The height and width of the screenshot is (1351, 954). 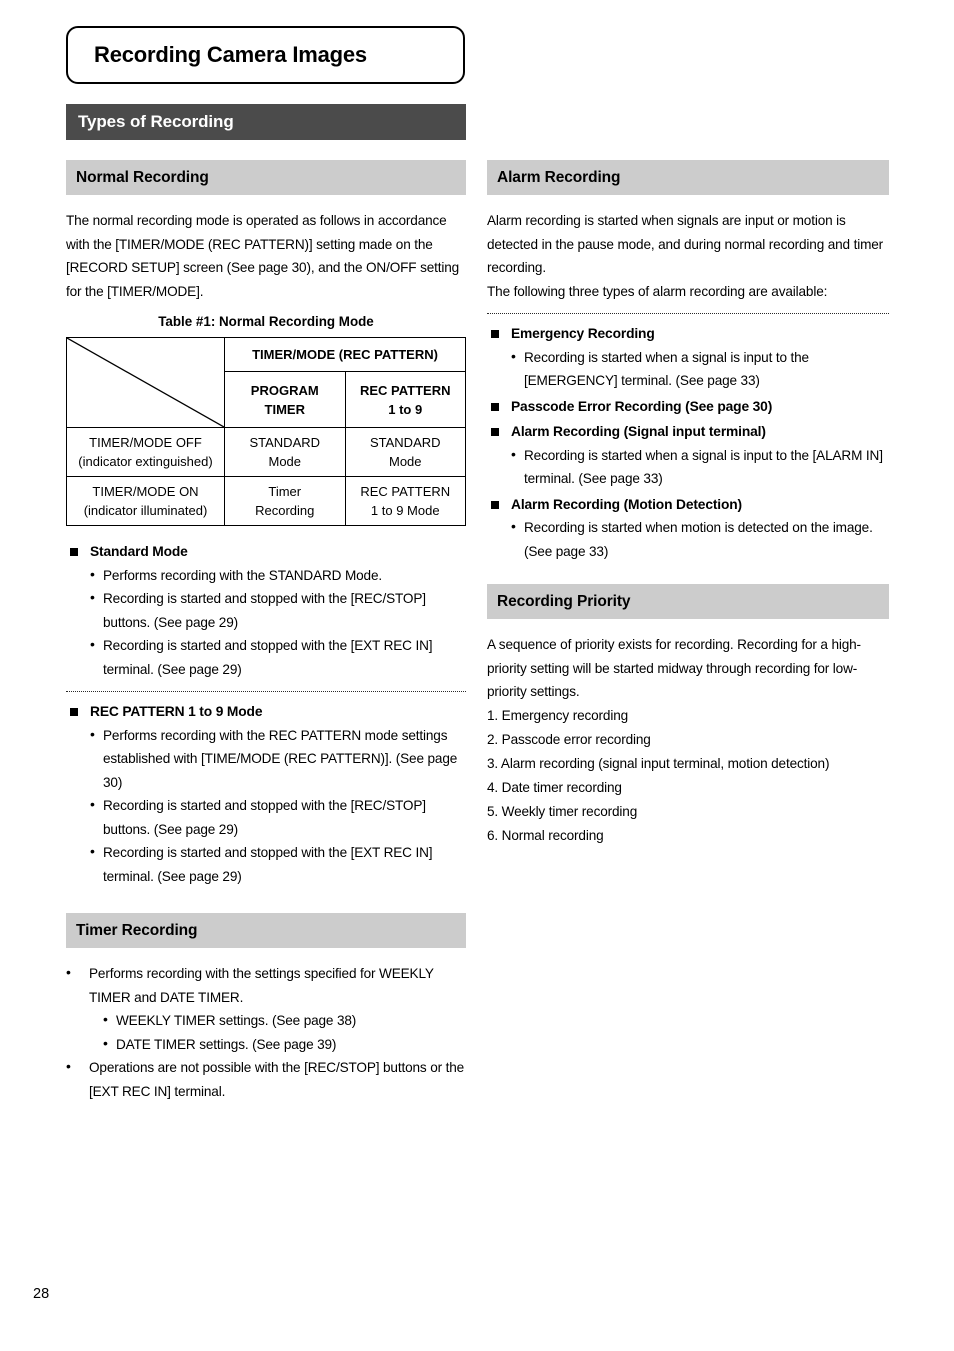 What do you see at coordinates (142, 177) in the screenshot?
I see `subsection-title: Normal Recording` at bounding box center [142, 177].